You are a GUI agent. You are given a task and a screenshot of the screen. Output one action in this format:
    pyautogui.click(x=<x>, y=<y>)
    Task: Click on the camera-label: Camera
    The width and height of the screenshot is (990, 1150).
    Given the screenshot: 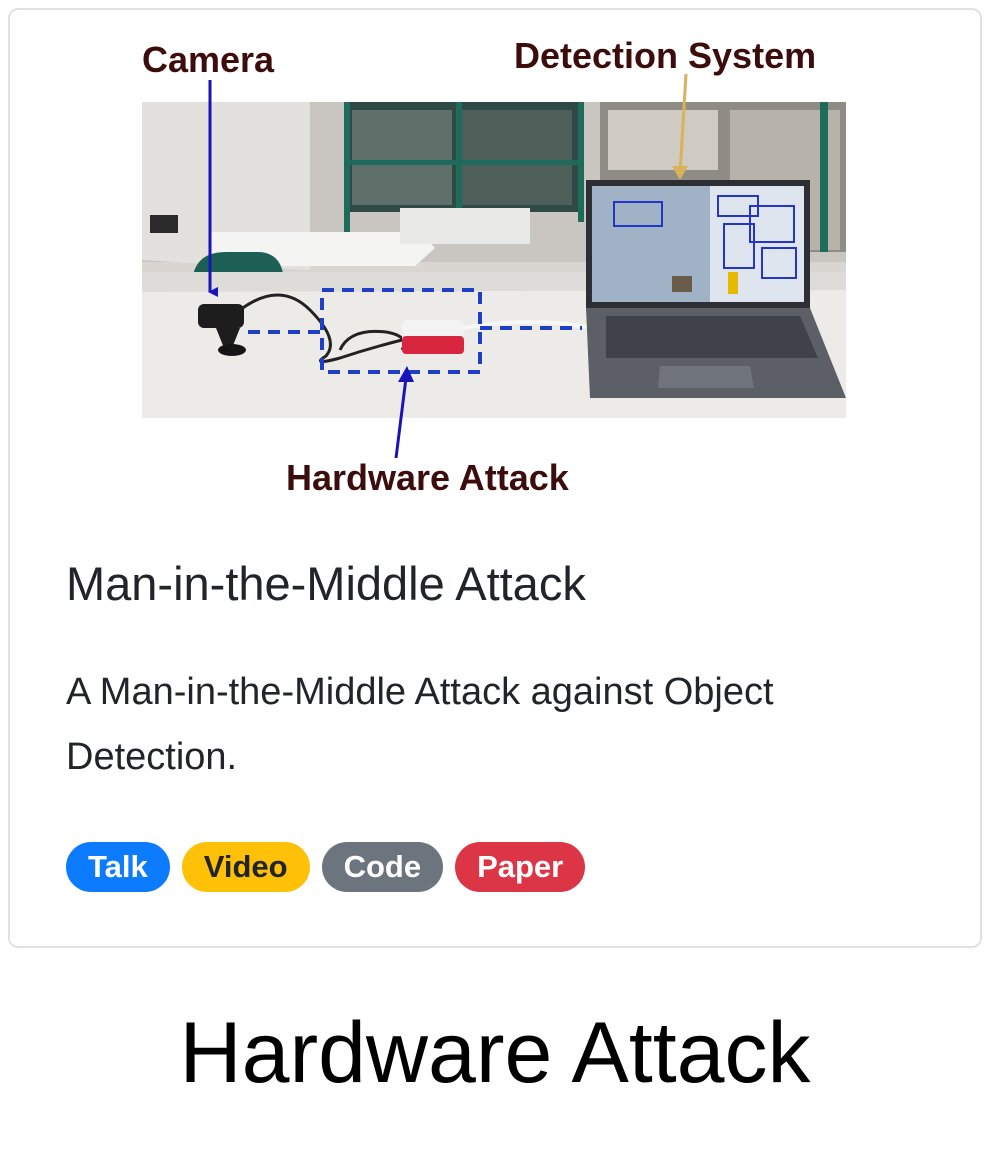 What is the action you would take?
    pyautogui.click(x=208, y=59)
    